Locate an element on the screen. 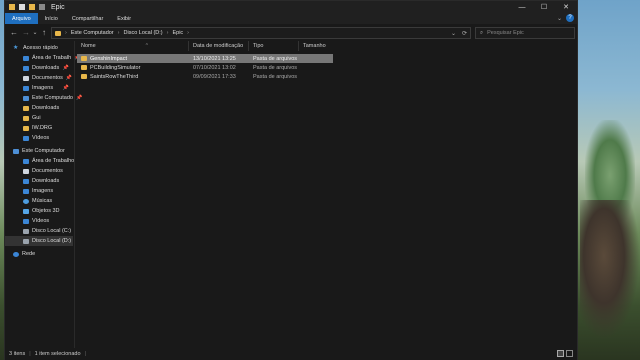  tab-compartilhar: Compartilhar is located at coordinates (87, 18).